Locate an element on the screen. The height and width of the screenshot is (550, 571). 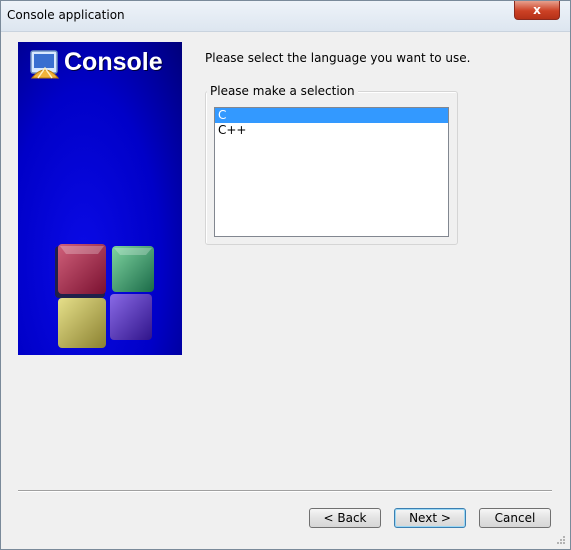
title-bar: Console application x is located at coordinates (285, 16).